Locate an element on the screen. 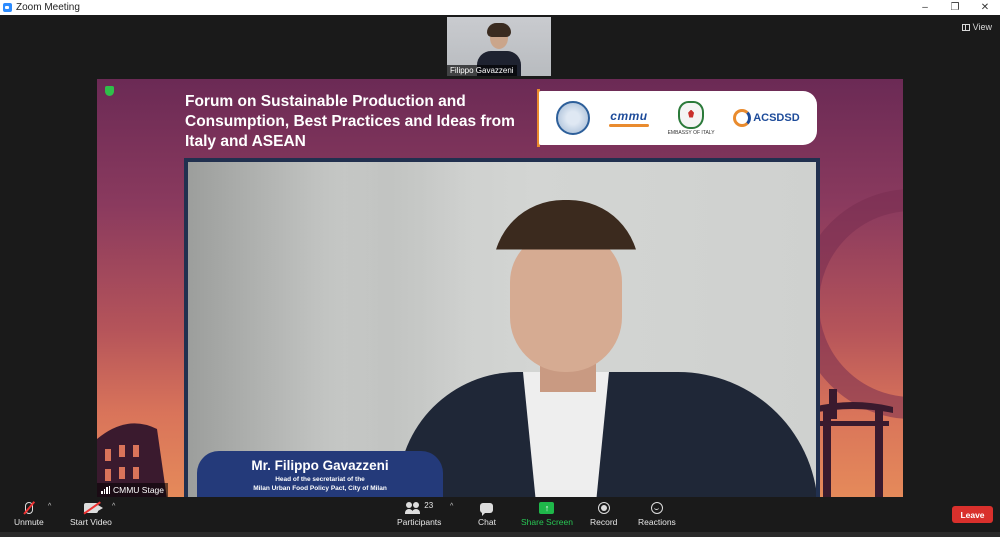  encryption-shield-icon is located at coordinates (109, 91).